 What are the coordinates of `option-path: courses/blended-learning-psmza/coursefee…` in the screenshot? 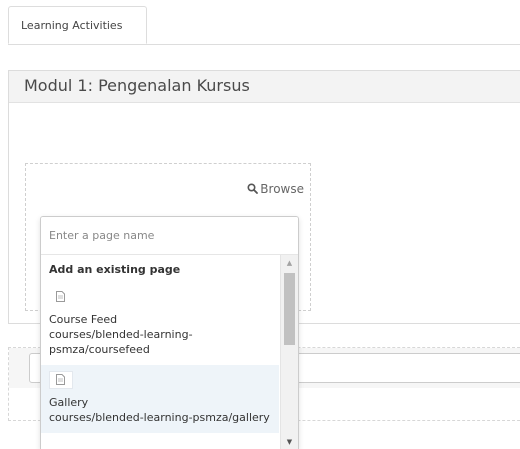 It's located at (121, 342).